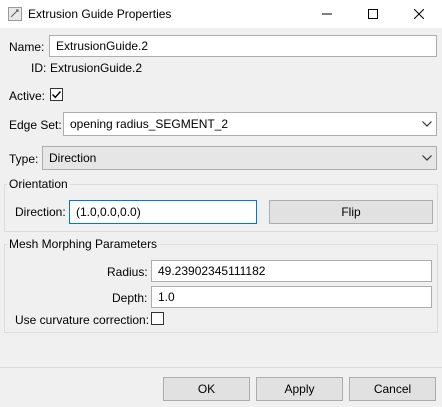 The width and height of the screenshot is (442, 407). Describe the element at coordinates (221, 14) in the screenshot. I see `title-bar: Extrusion Guide Properties` at that location.